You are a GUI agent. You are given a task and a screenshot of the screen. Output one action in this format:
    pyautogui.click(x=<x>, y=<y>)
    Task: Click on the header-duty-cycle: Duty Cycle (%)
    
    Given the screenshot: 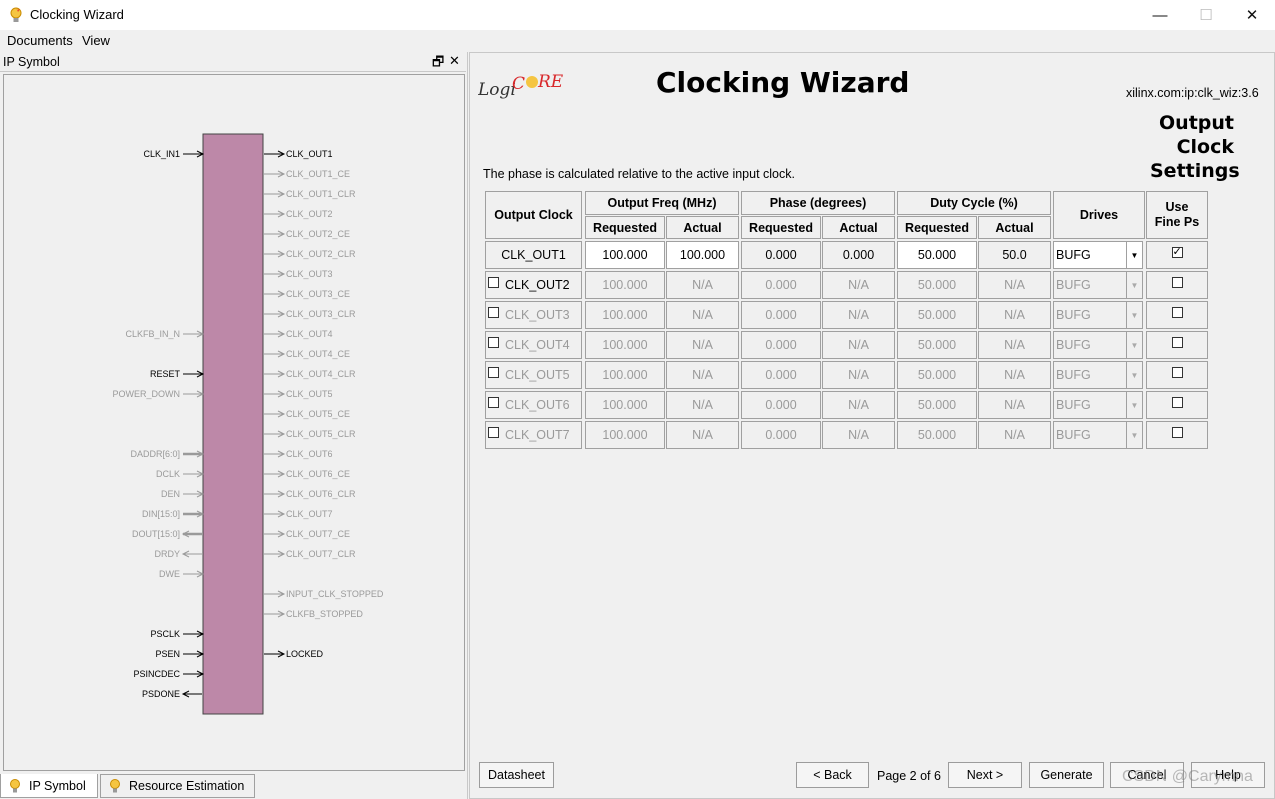 What is the action you would take?
    pyautogui.click(x=974, y=203)
    